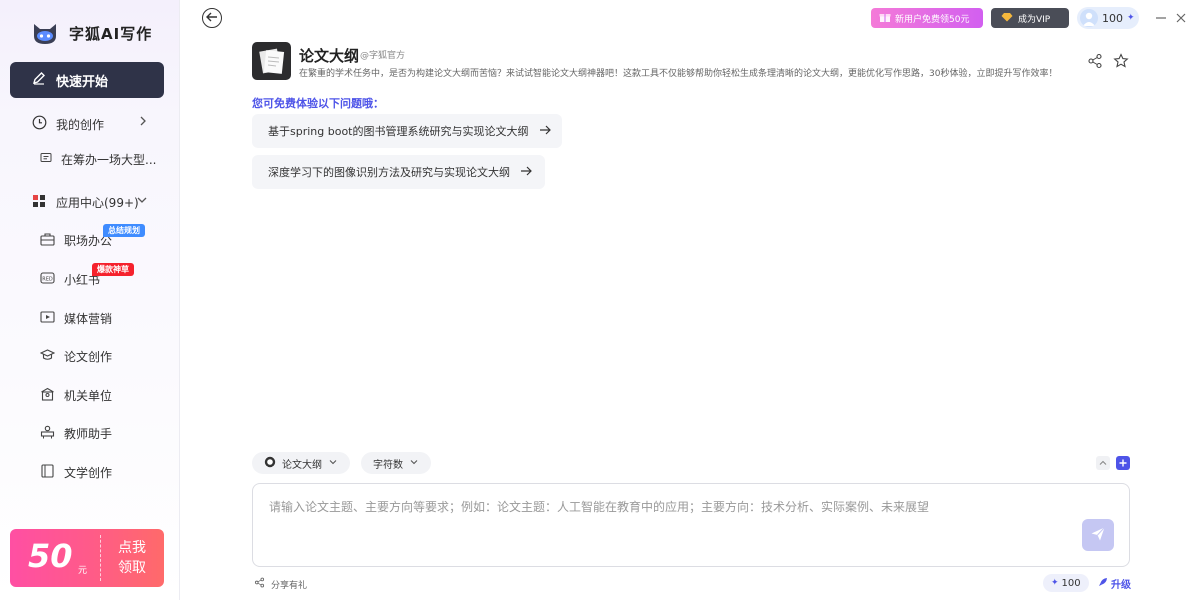 Image resolution: width=1200 pixels, height=600 pixels. I want to click on become-vip-button: 成为VIP, so click(1030, 18).